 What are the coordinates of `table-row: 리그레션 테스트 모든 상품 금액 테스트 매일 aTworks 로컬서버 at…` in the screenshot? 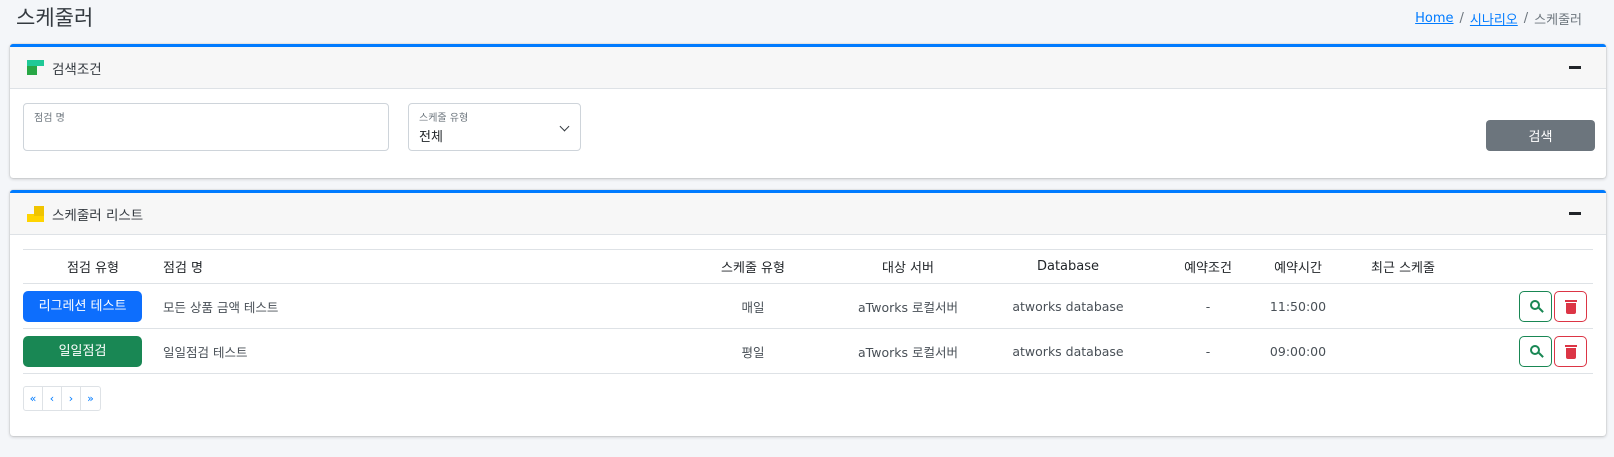 It's located at (808, 306).